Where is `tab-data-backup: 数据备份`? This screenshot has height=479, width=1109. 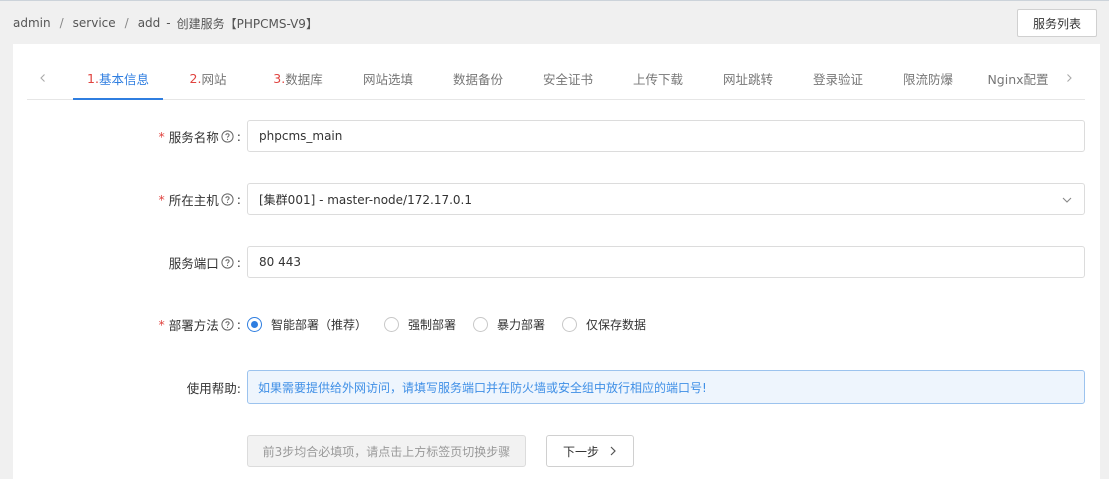 tab-data-backup: 数据备份 is located at coordinates (478, 78).